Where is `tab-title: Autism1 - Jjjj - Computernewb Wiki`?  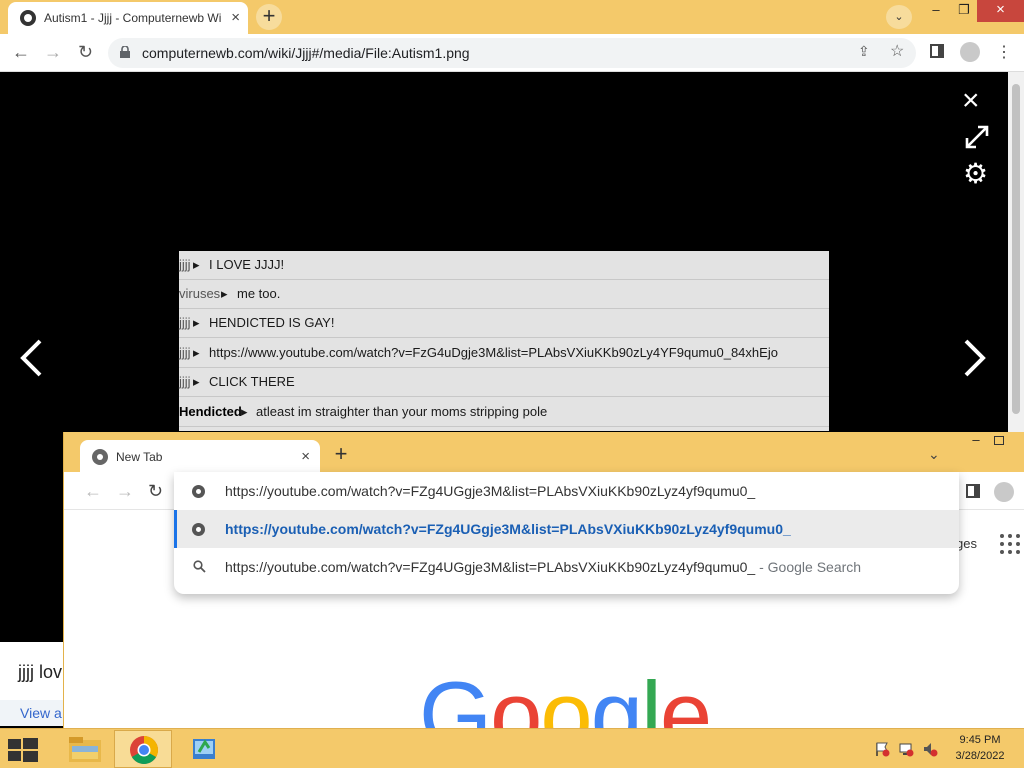
tab-title: Autism1 - Jjjj - Computernewb Wiki is located at coordinates (133, 18).